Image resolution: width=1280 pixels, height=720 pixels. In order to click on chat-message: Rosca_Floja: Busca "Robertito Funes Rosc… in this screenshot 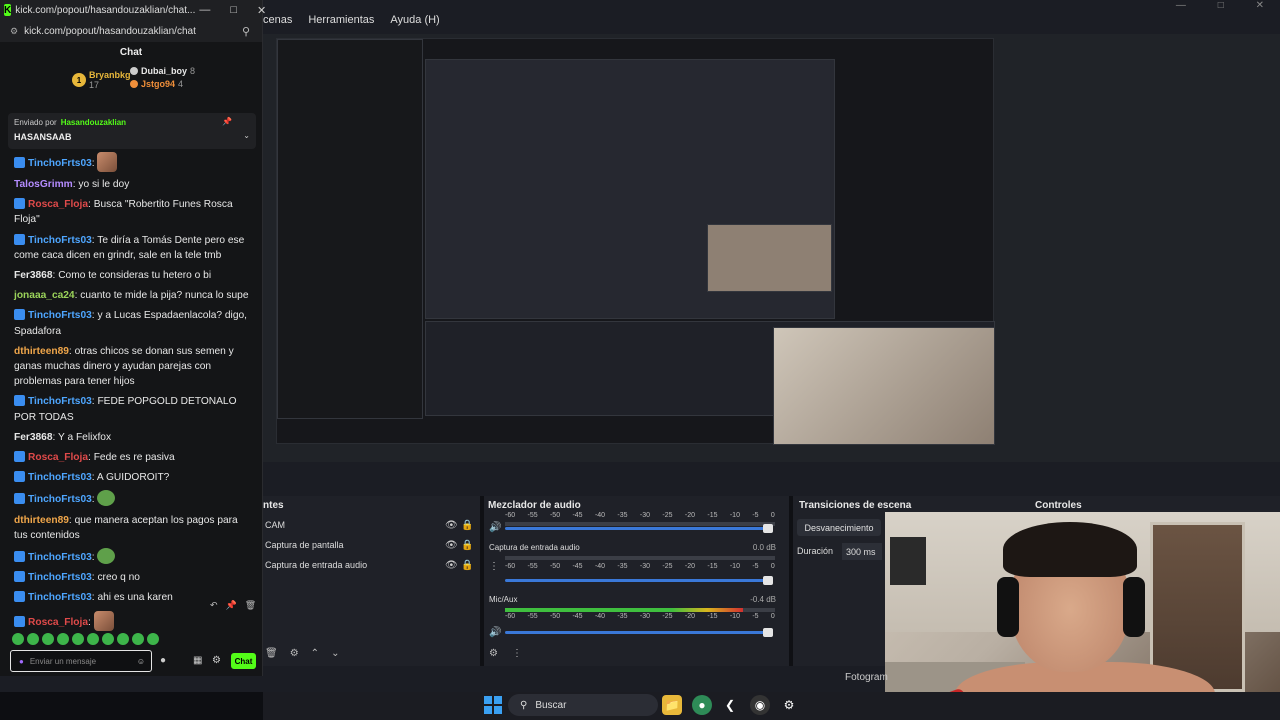, I will do `click(134, 212)`.